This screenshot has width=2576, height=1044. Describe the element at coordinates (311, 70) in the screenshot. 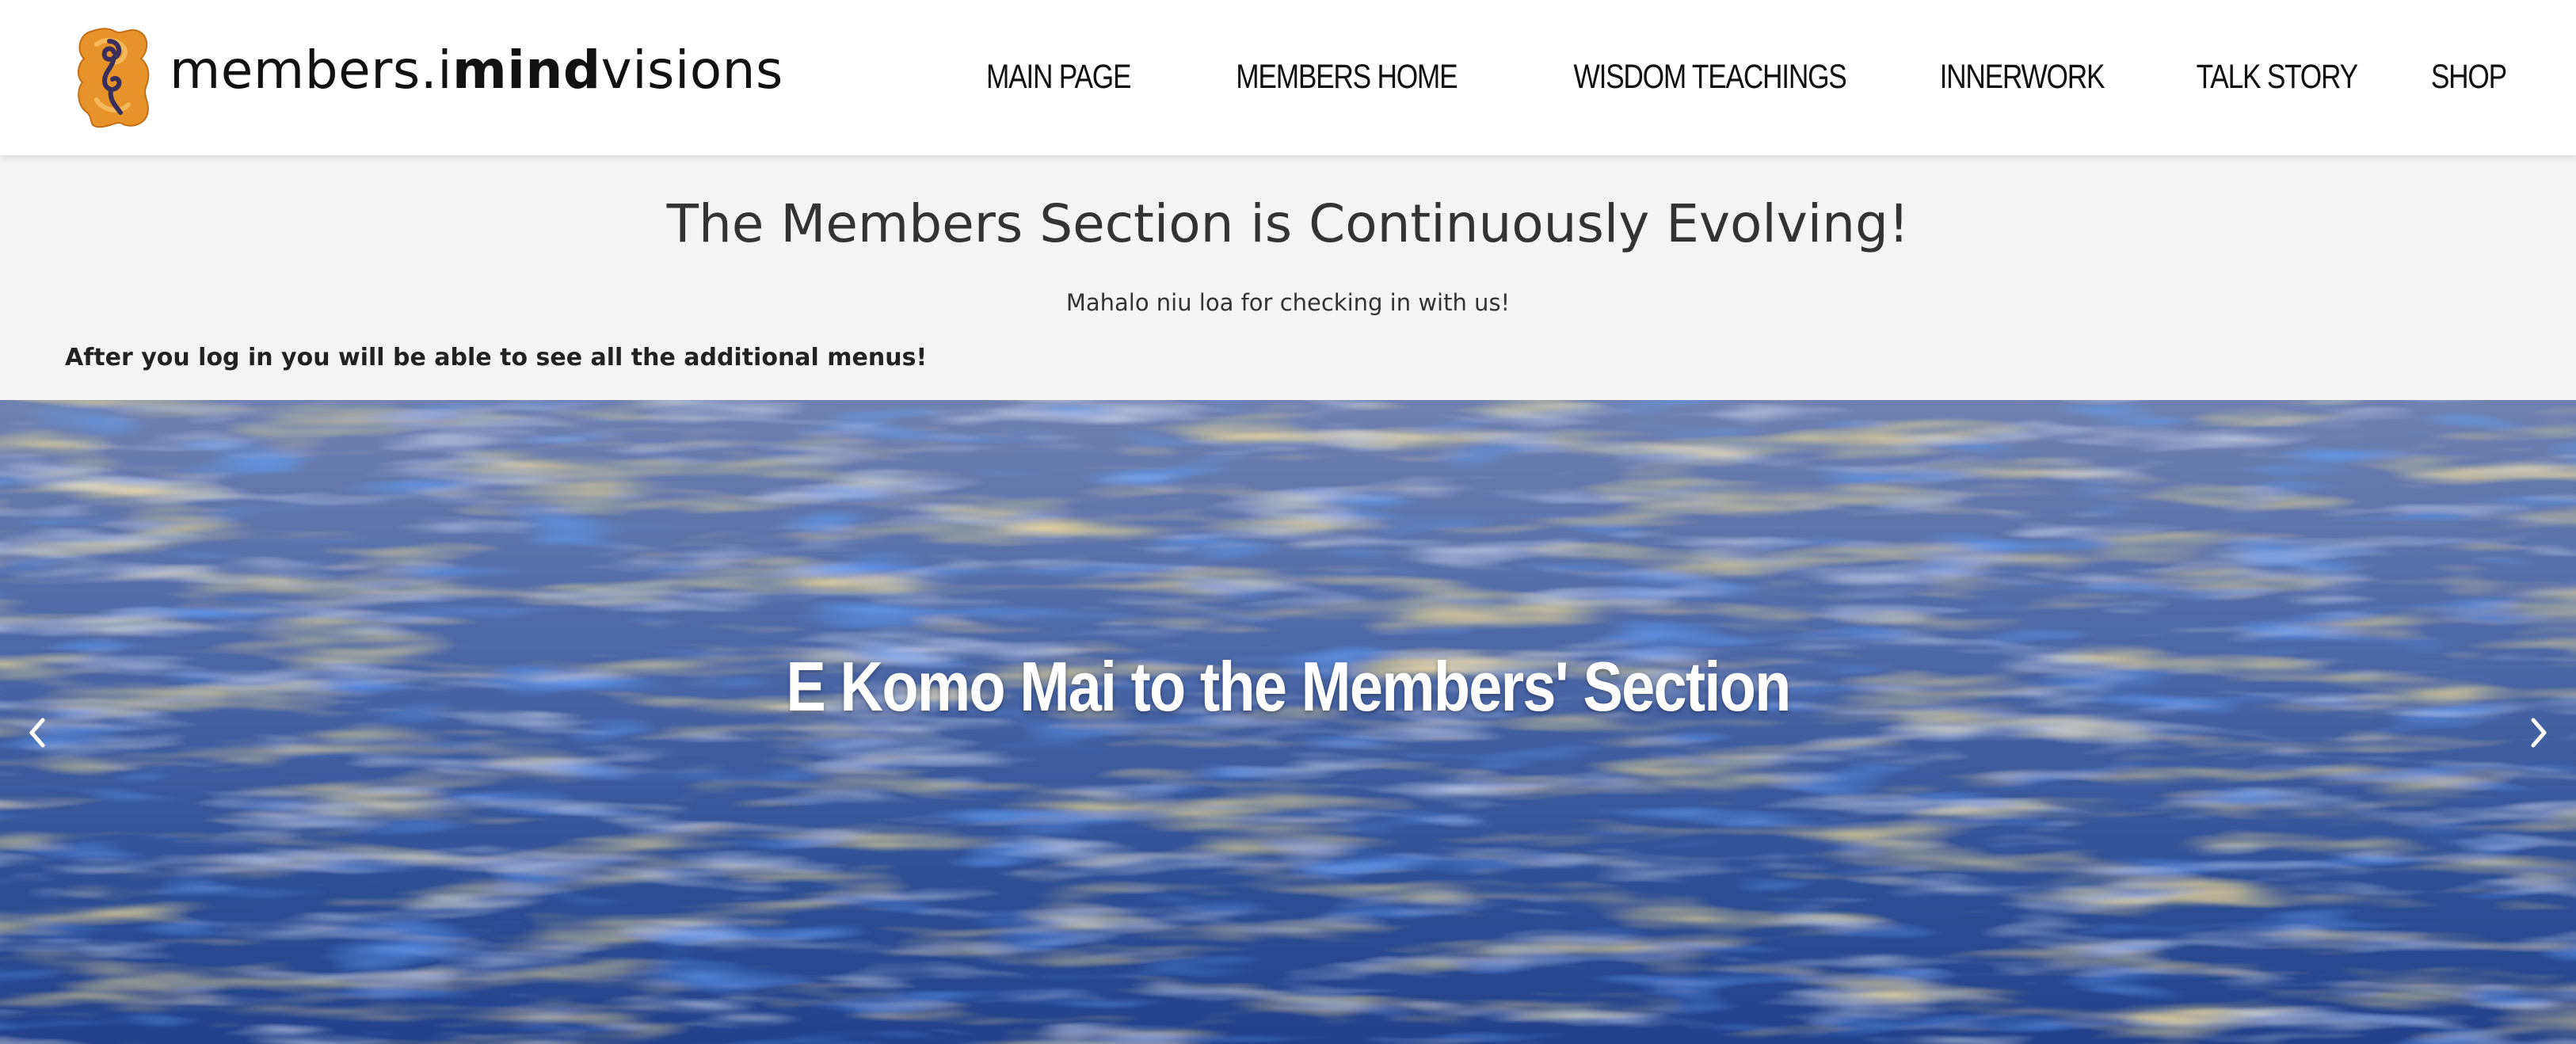

I see `logo-text-prefix: members.i` at that location.